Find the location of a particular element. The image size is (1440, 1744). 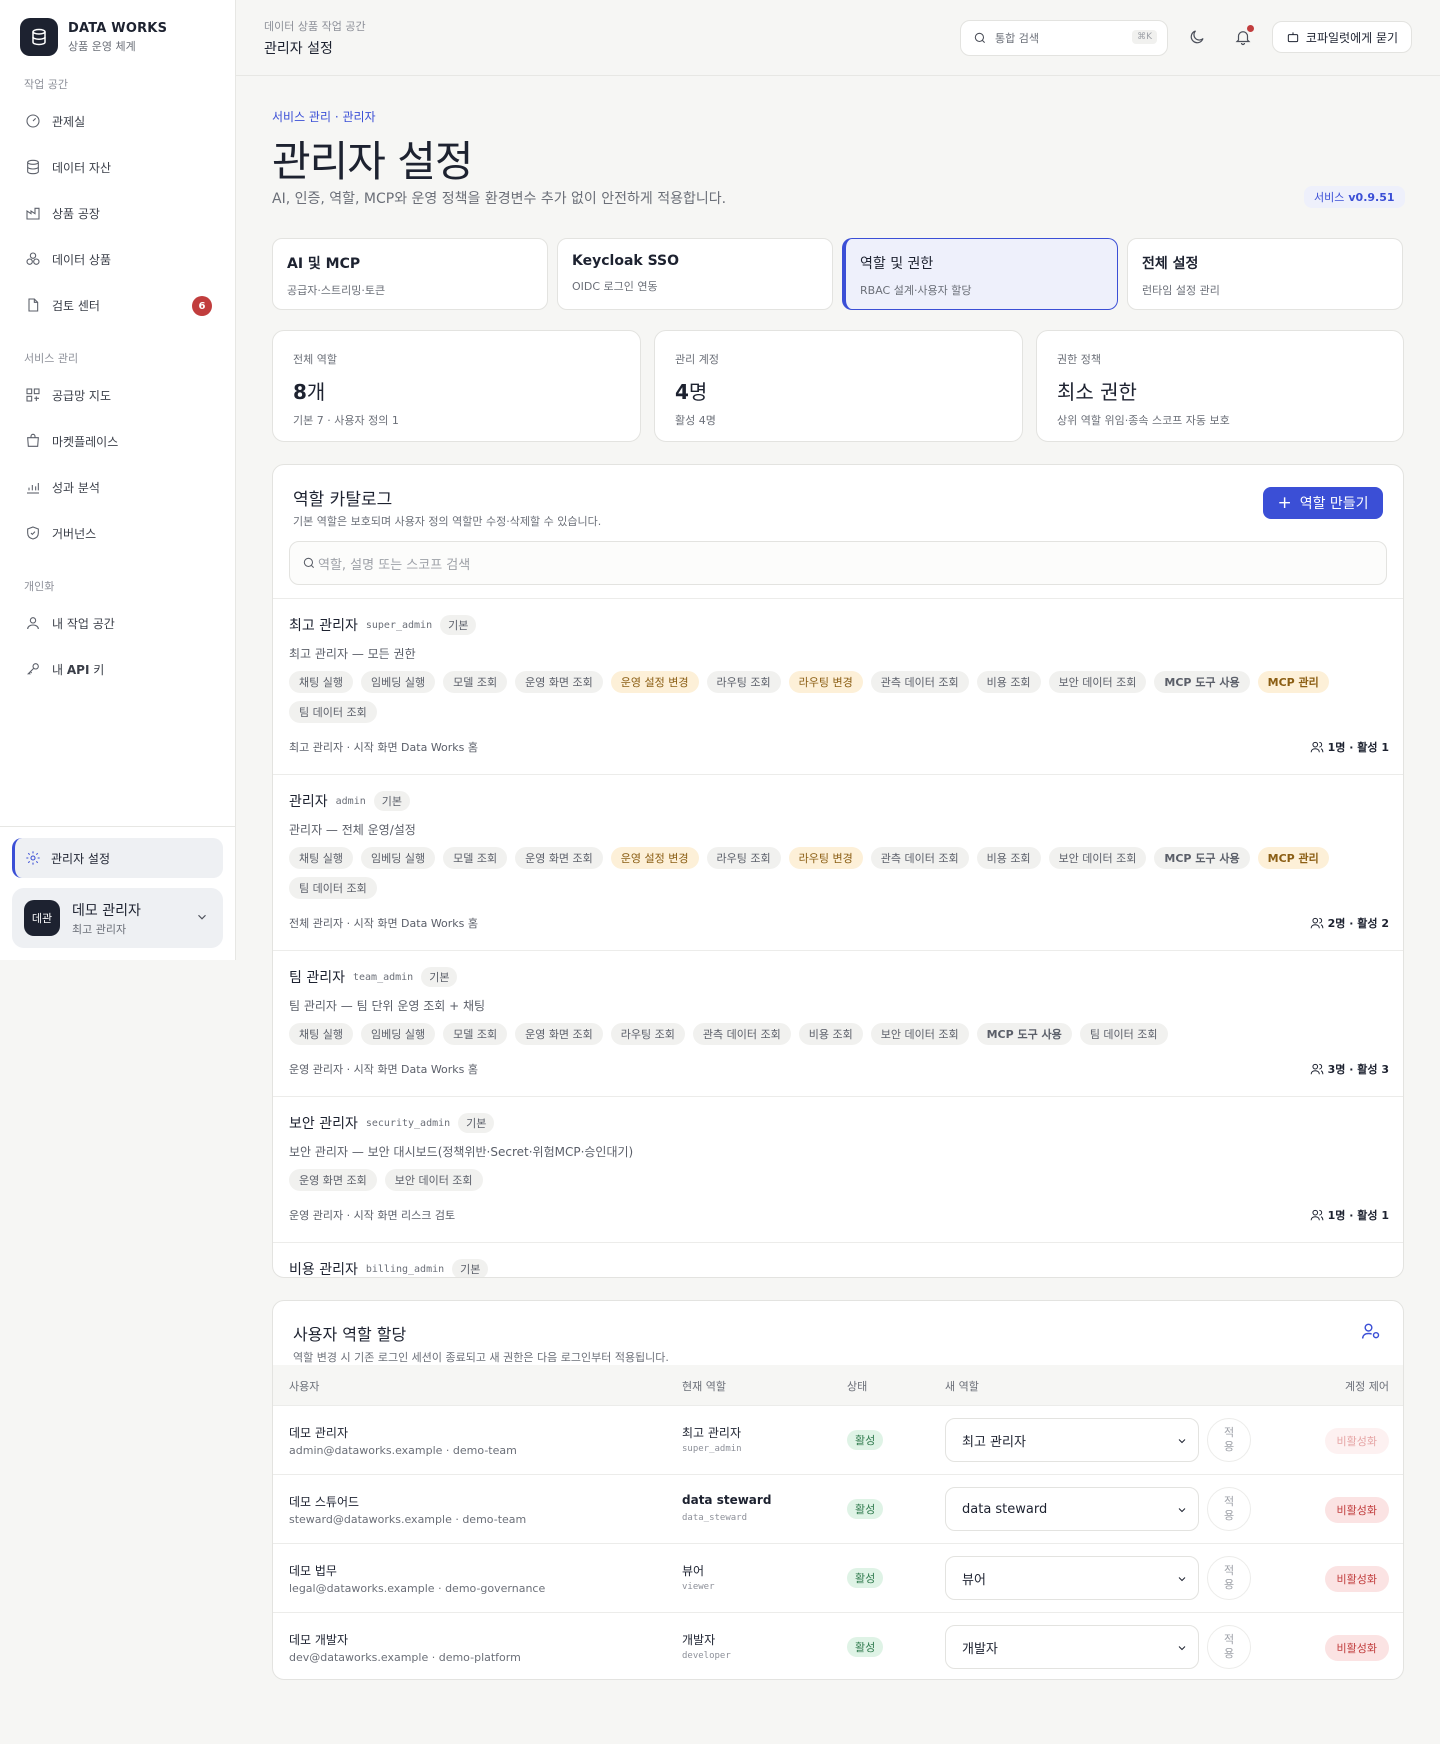

scope-chip: MCP 관리 is located at coordinates (1293, 682).